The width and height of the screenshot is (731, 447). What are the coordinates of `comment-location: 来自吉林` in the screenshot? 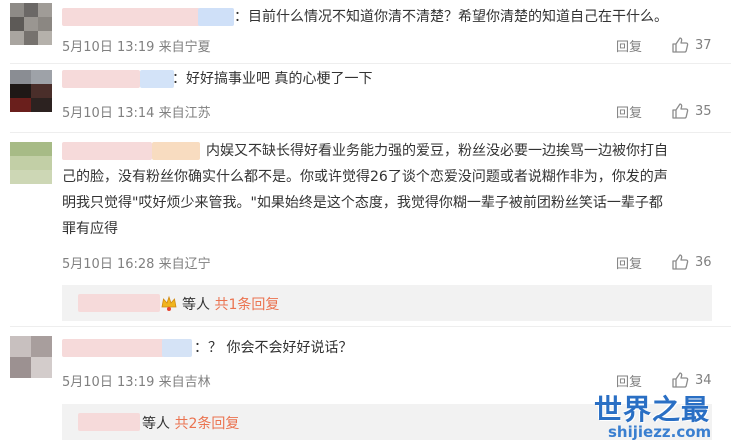 It's located at (184, 382).